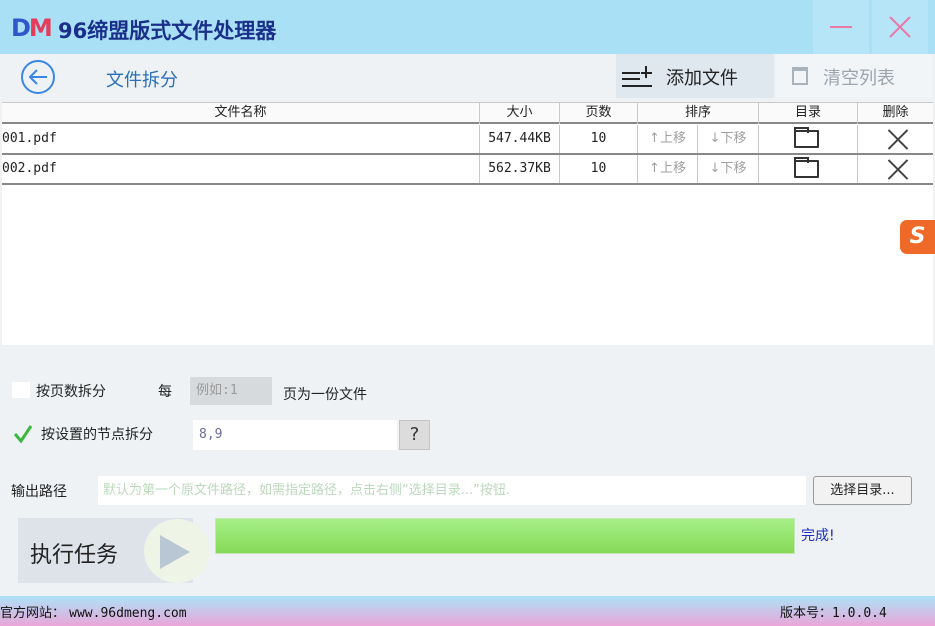 Image resolution: width=935 pixels, height=626 pixels. I want to click on split-by-node-label: 按设置的节点拆分, so click(97, 435).